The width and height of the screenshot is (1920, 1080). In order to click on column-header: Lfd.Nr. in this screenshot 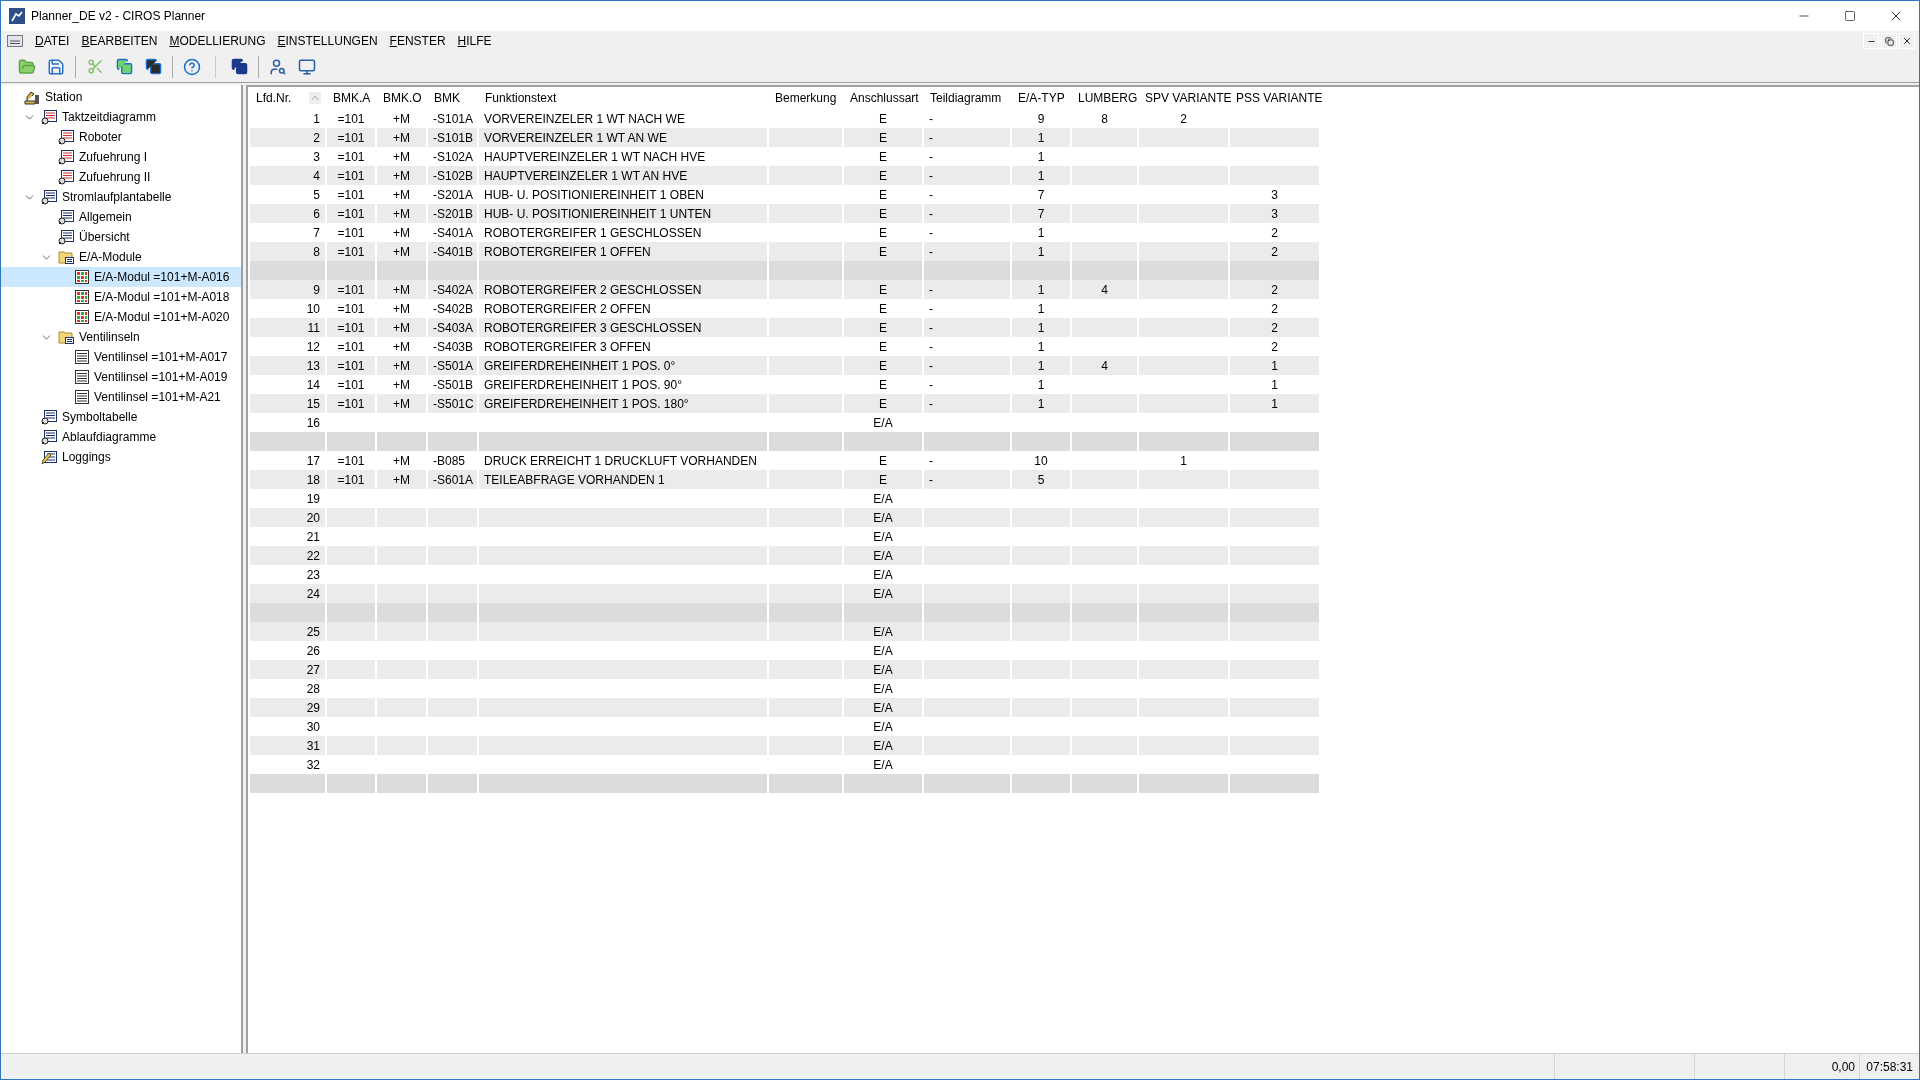, I will do `click(274, 98)`.